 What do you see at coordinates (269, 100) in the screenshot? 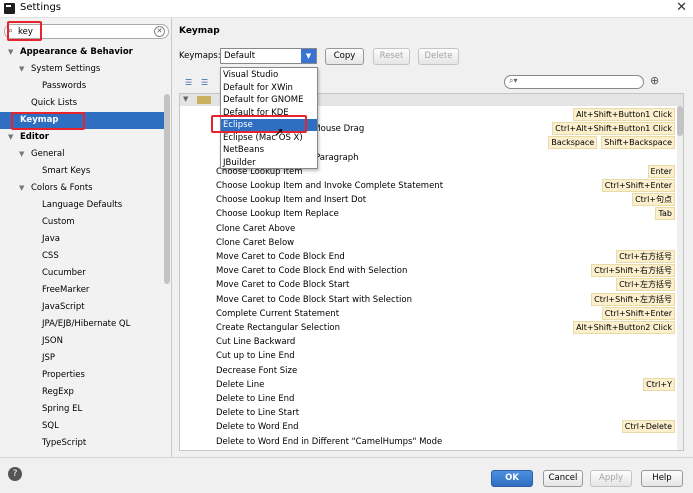
I see `dropdown-option: Default for GNOME` at bounding box center [269, 100].